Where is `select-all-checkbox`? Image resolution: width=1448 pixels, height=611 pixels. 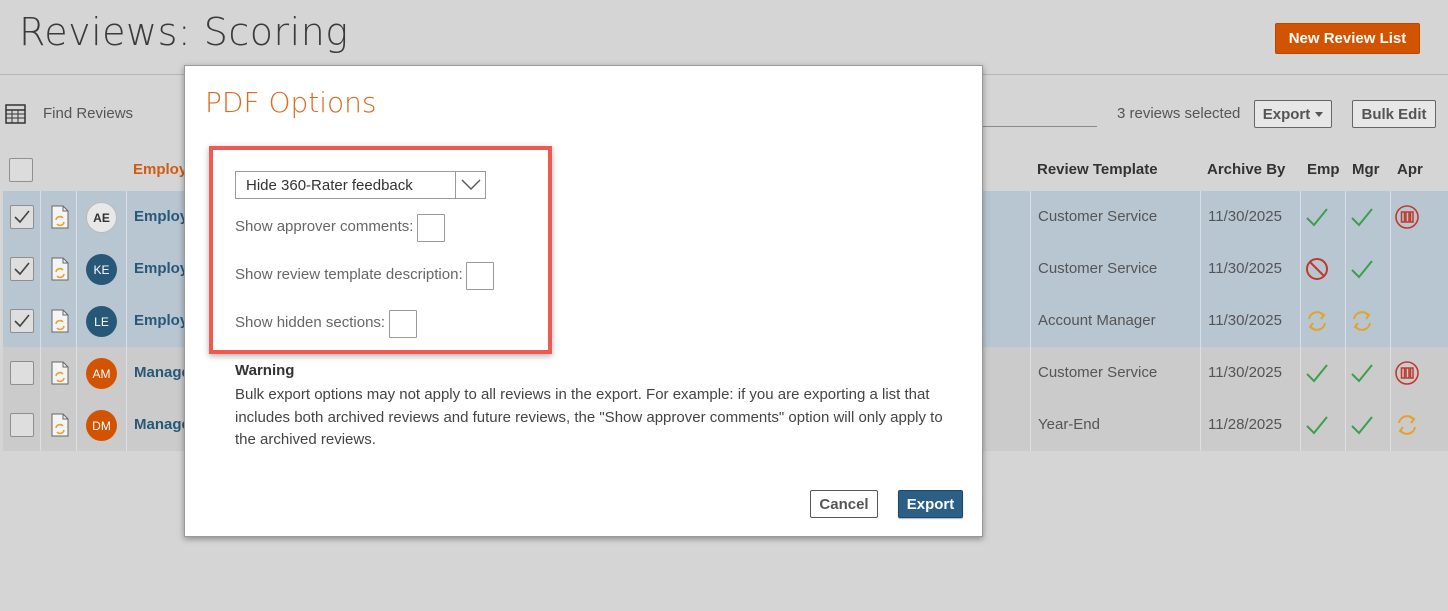 select-all-checkbox is located at coordinates (21, 170).